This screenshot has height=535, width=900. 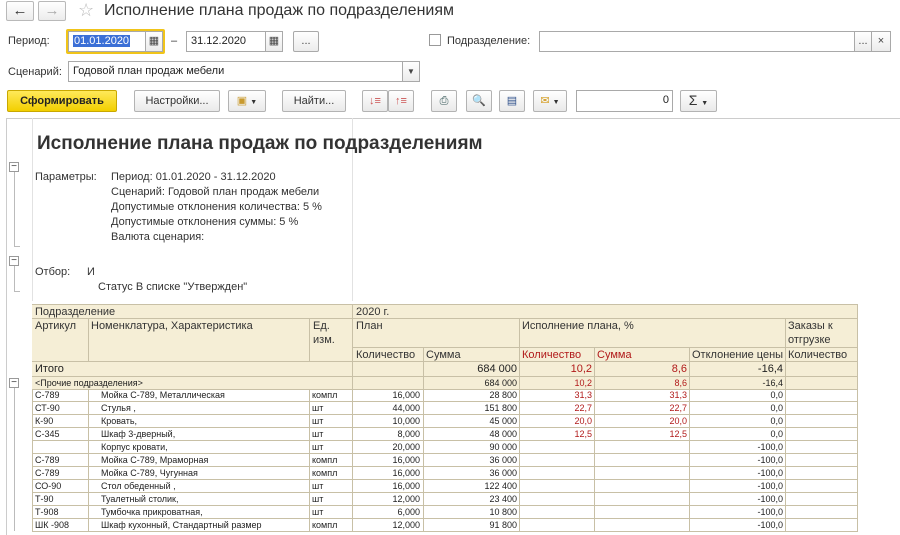 What do you see at coordinates (443, 355) in the screenshot?
I see `header-plan-sum: Сумма` at bounding box center [443, 355].